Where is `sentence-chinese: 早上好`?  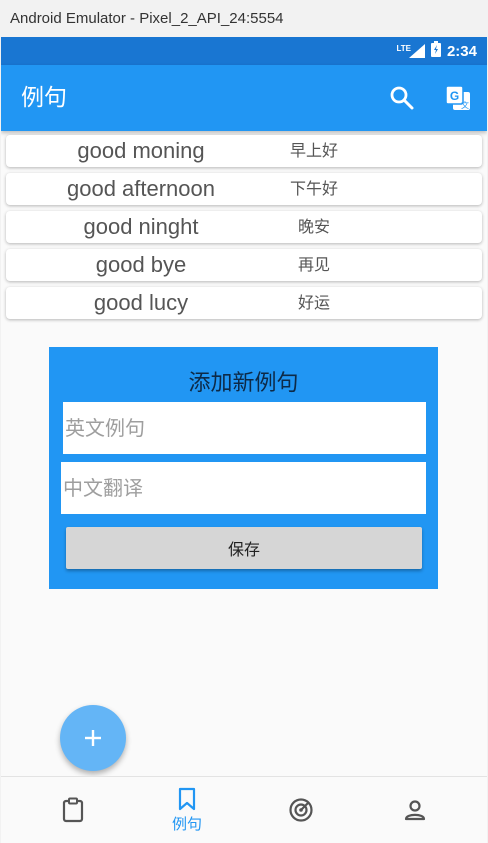
sentence-chinese: 早上好 is located at coordinates (313, 150).